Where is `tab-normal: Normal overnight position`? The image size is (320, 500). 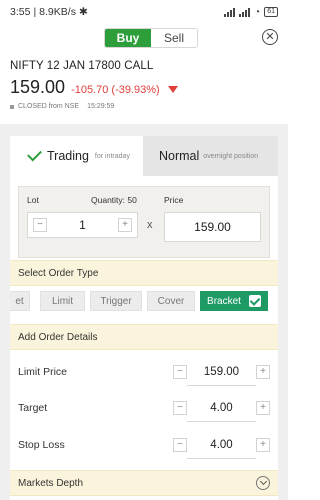 tab-normal: Normal overnight position is located at coordinates (210, 156).